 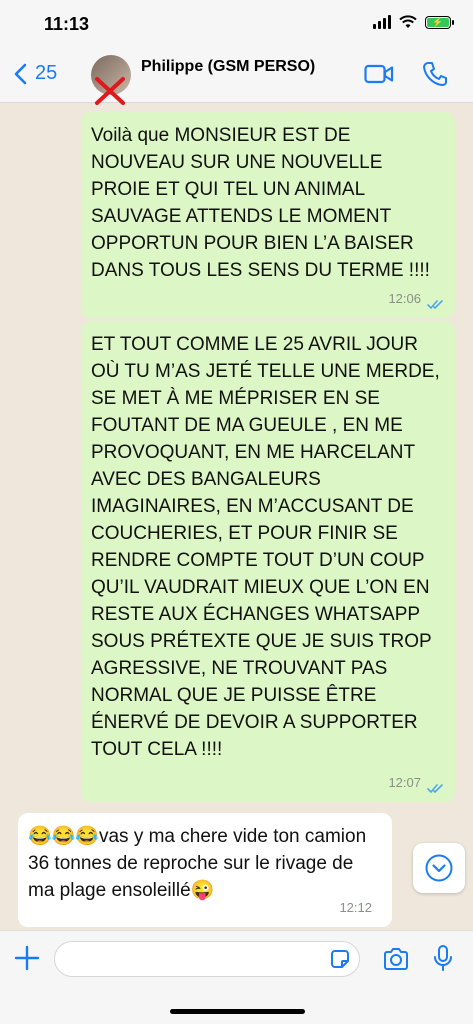 What do you see at coordinates (207, 959) in the screenshot?
I see `message-input` at bounding box center [207, 959].